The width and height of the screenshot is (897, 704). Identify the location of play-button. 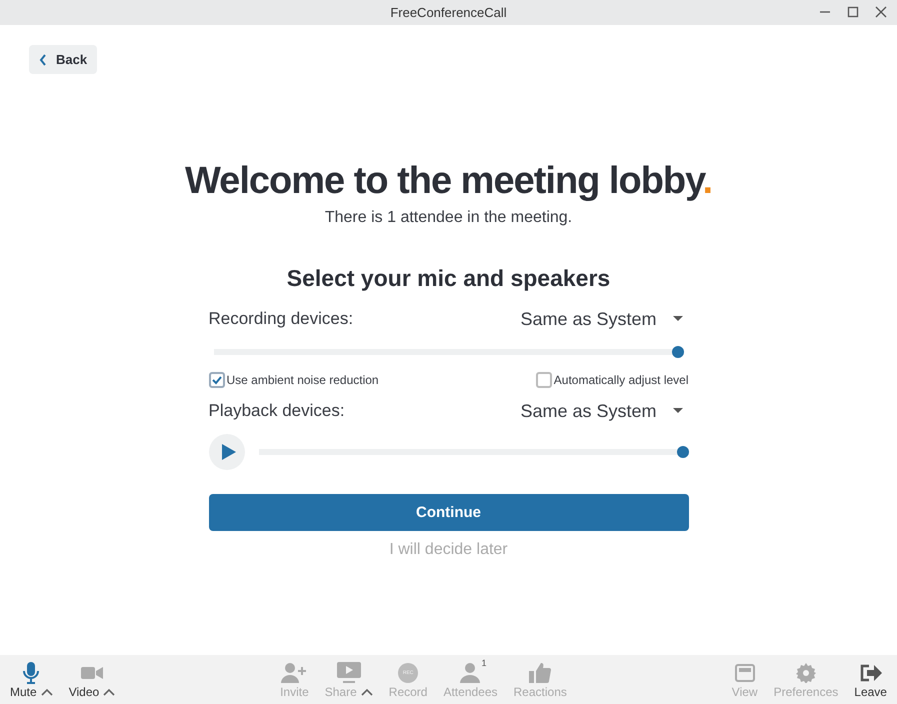
(226, 452).